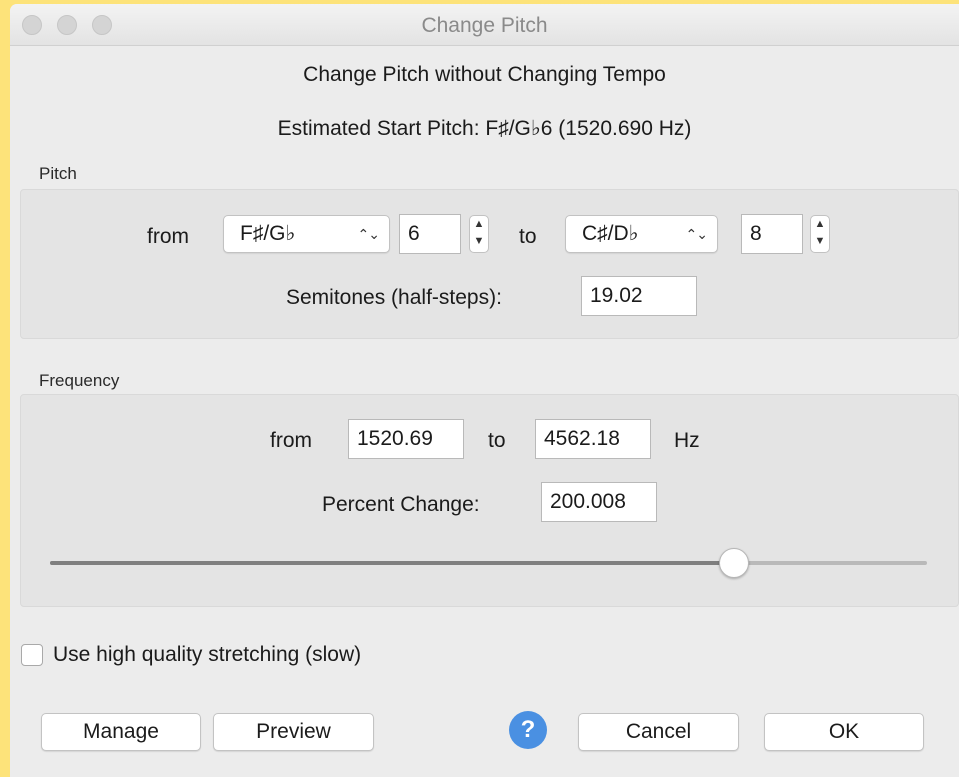  What do you see at coordinates (392, 563) in the screenshot?
I see `slider-fill` at bounding box center [392, 563].